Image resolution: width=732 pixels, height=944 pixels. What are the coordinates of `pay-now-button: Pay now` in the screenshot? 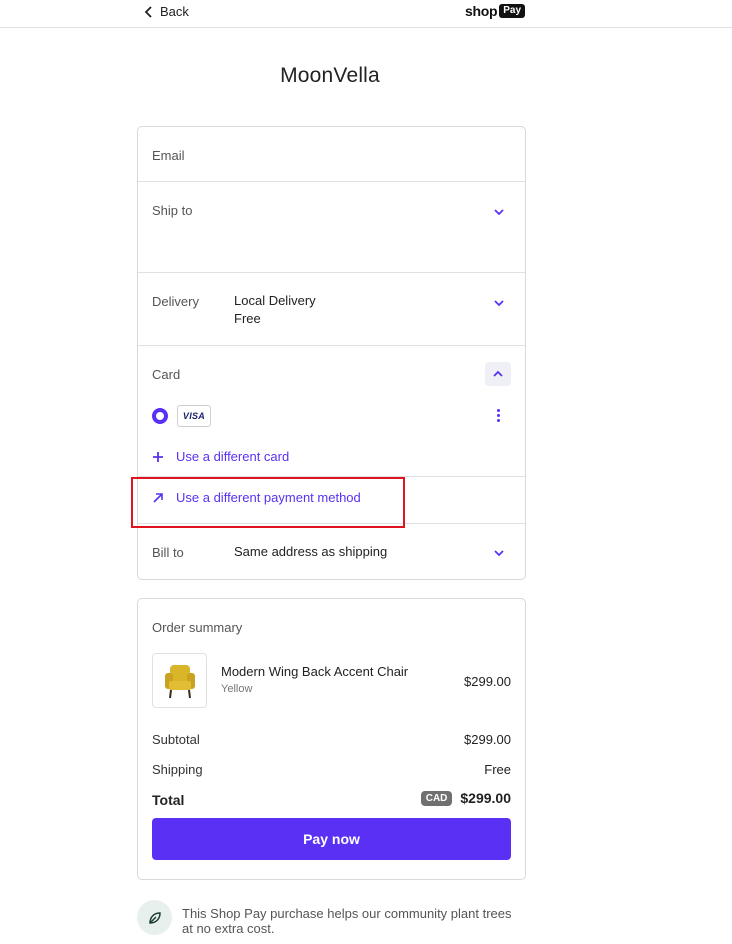 It's located at (331, 839).